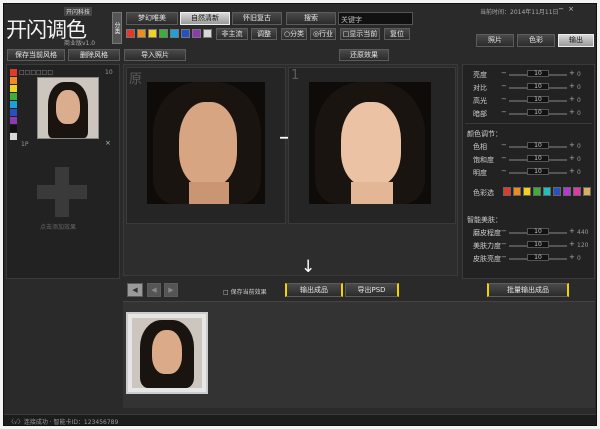 The width and height of the screenshot is (600, 429). I want to click on style-tag-adjust: 调整, so click(264, 34).